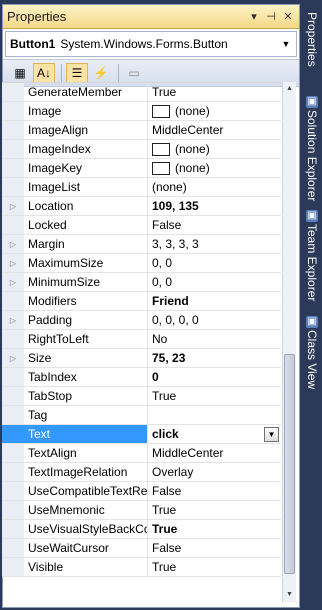 The image size is (322, 610). Describe the element at coordinates (312, 148) in the screenshot. I see `side-tab-solution-explorer: ▣ Solution Explorer` at that location.